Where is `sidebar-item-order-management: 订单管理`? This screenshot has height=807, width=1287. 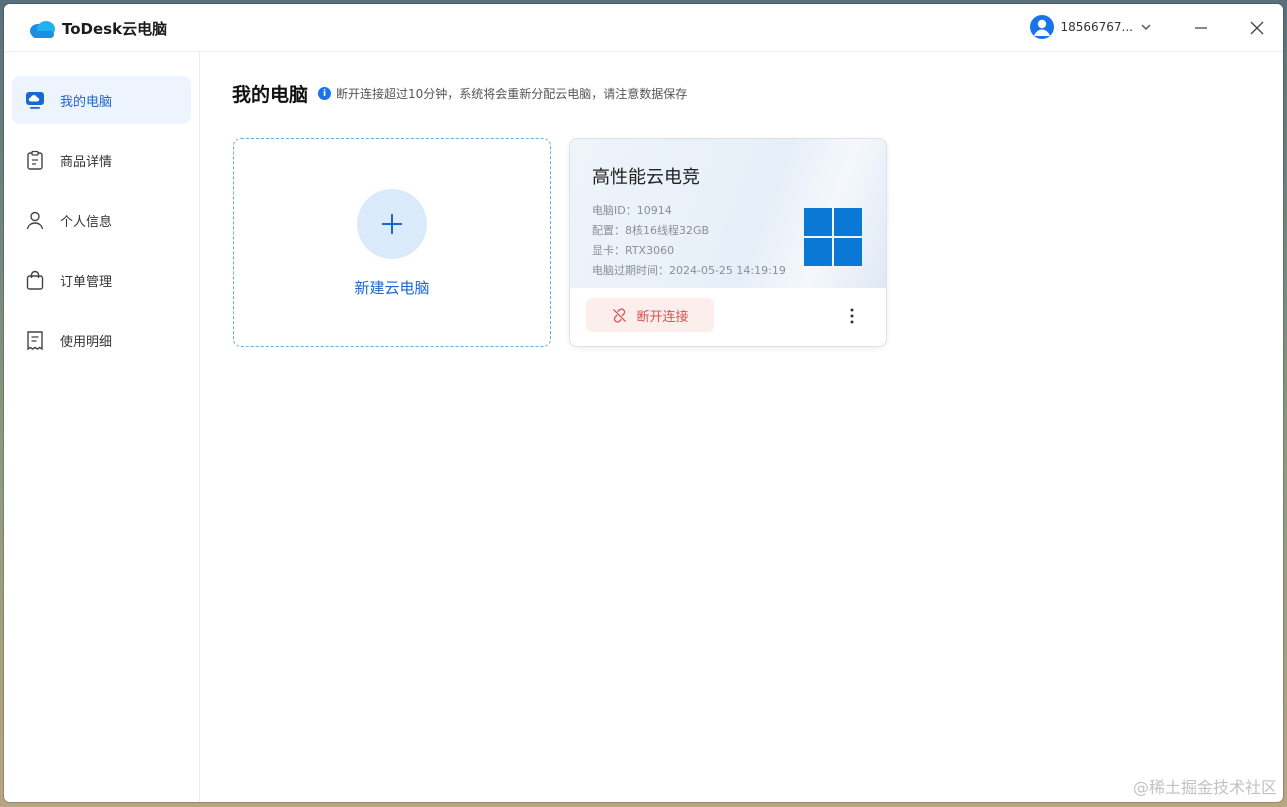 sidebar-item-order-management: 订单管理 is located at coordinates (101, 280).